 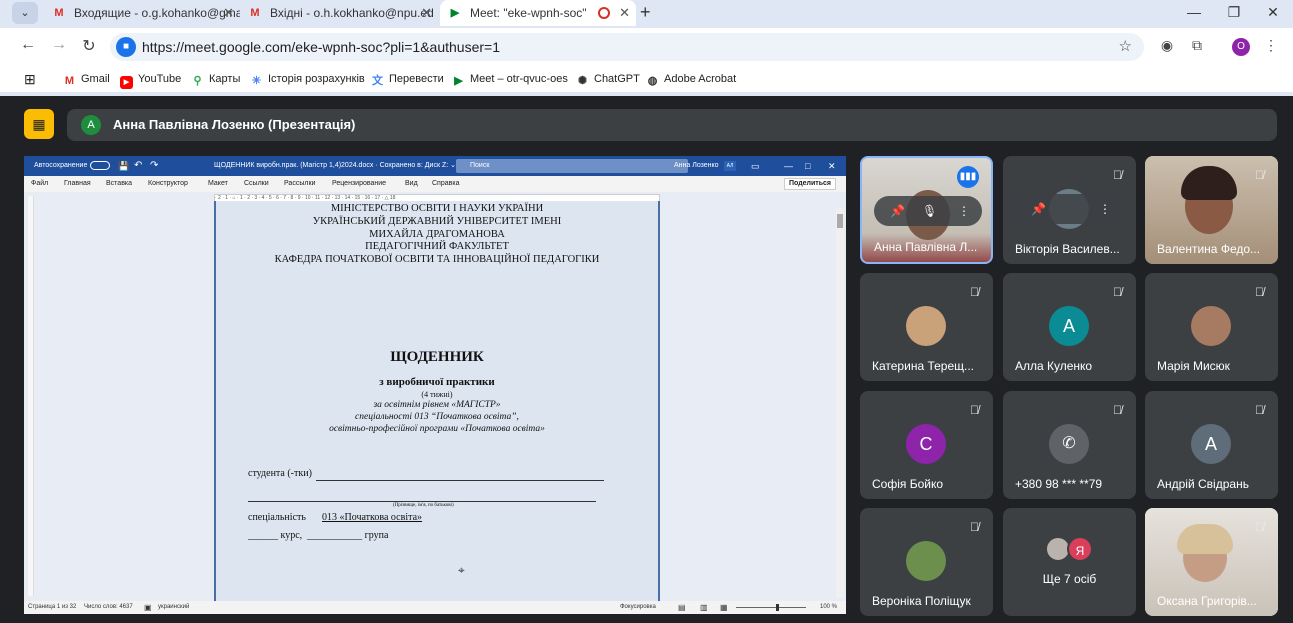 I want to click on mute-icon: 🎙, so click(x=929, y=211).